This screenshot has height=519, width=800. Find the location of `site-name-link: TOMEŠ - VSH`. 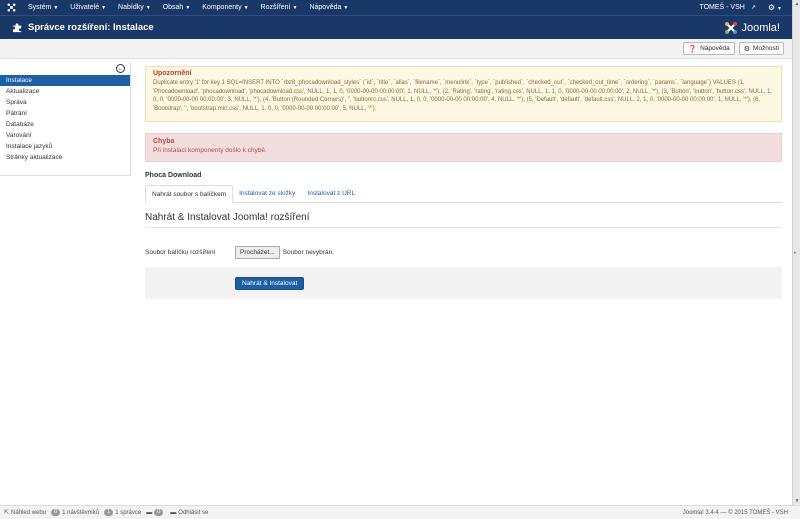

site-name-link: TOMEŠ - VSH is located at coordinates (724, 7).